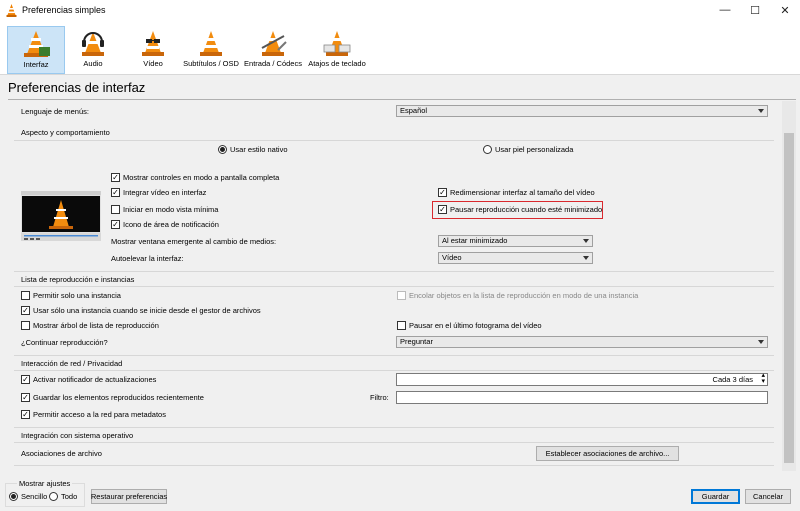  I want to click on minimal-mode-label: Iniciar en modo vista mínima, so click(171, 209).